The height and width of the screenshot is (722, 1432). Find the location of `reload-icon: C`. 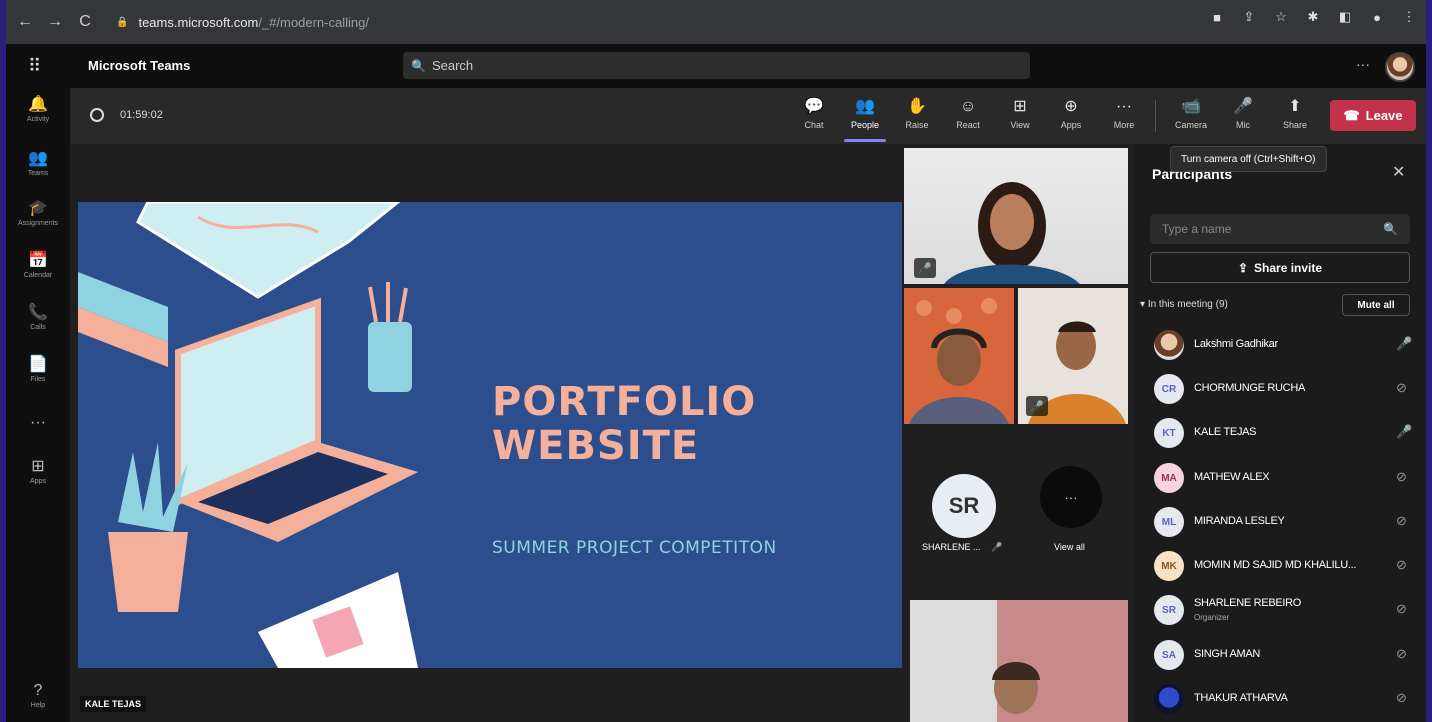

reload-icon: C is located at coordinates (85, 22).